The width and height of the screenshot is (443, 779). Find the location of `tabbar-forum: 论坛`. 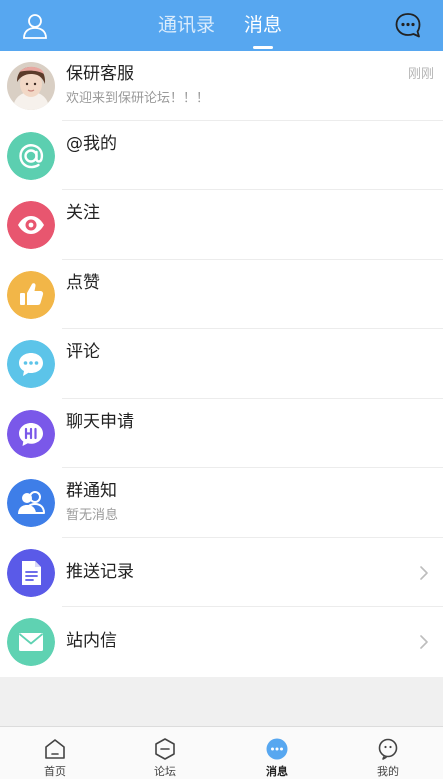

tabbar-forum: 论坛 is located at coordinates (165, 753).